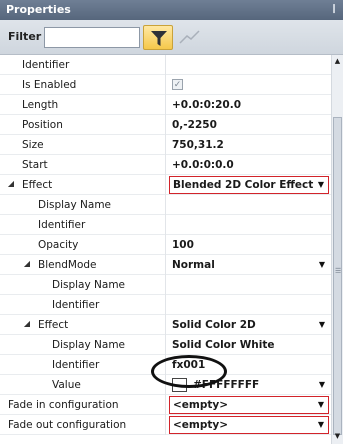 This screenshot has width=343, height=444. I want to click on chart-button, so click(190, 37).